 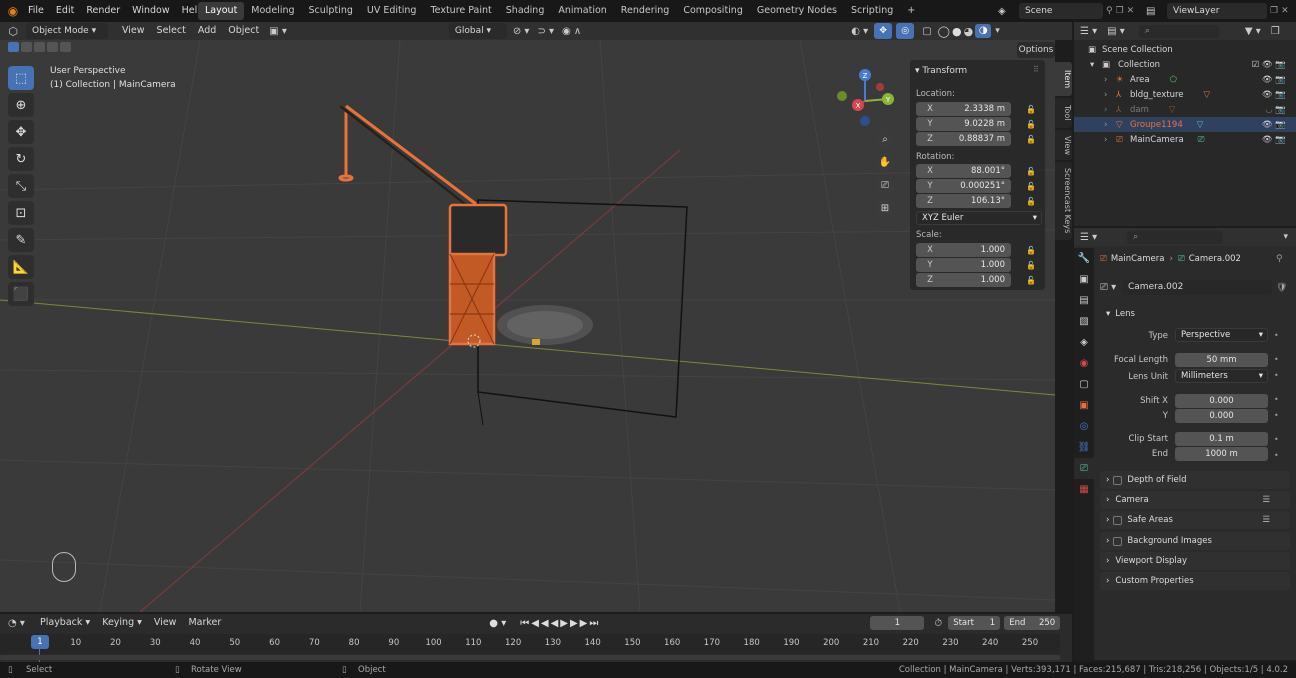 I want to click on scene-tab-icon: ◈, so click(x=1084, y=342).